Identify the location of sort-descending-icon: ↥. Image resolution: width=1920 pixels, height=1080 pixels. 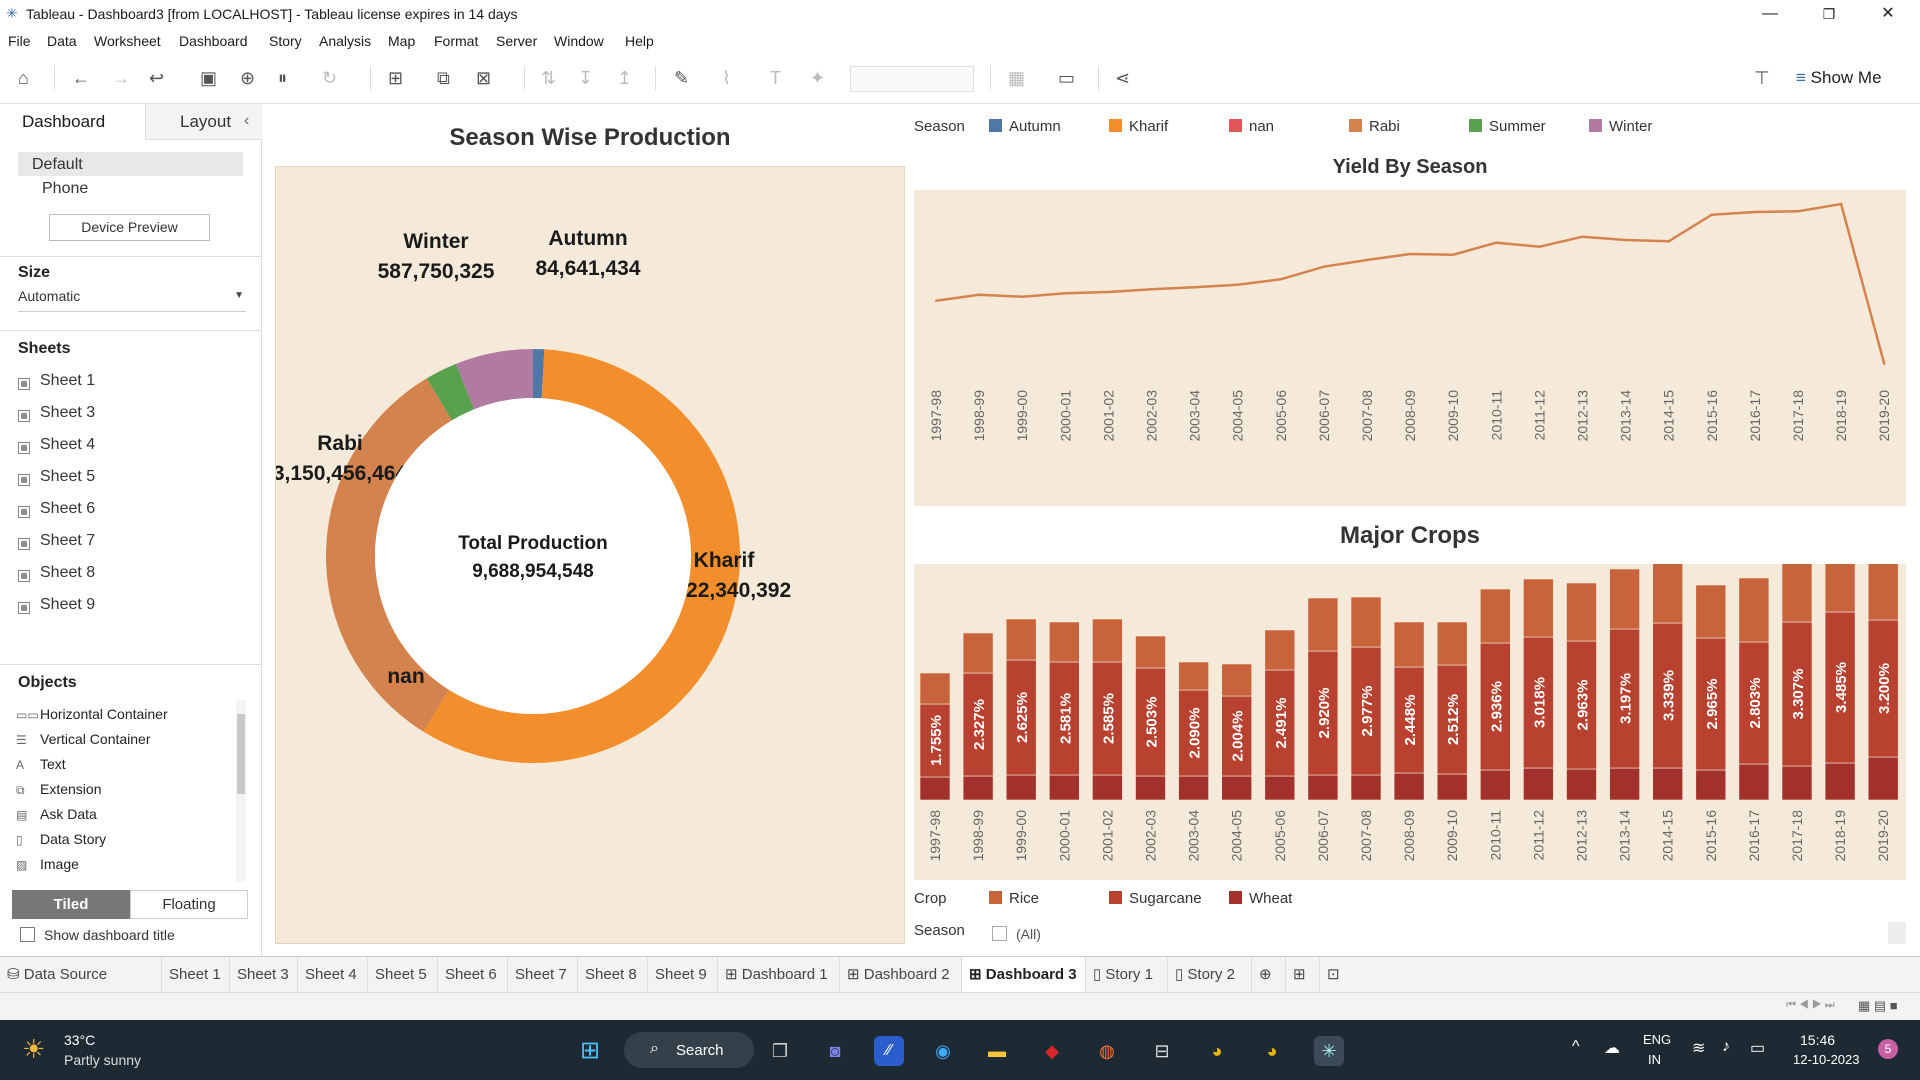
(624, 78).